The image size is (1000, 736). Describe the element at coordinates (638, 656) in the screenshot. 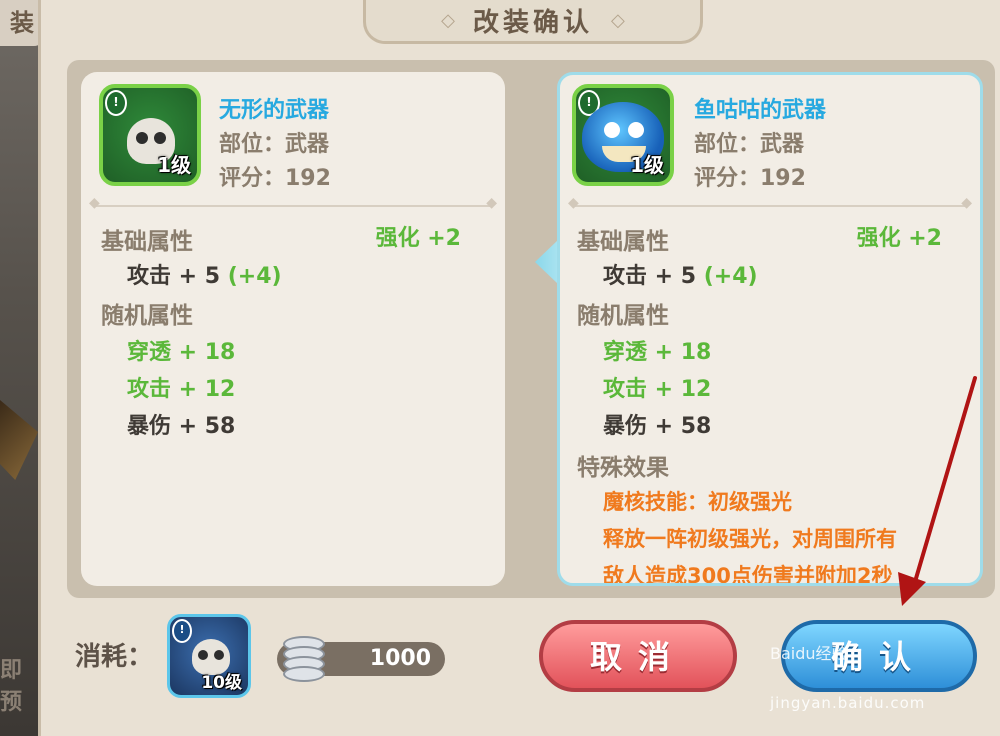

I see `cancel-button: 取消` at that location.